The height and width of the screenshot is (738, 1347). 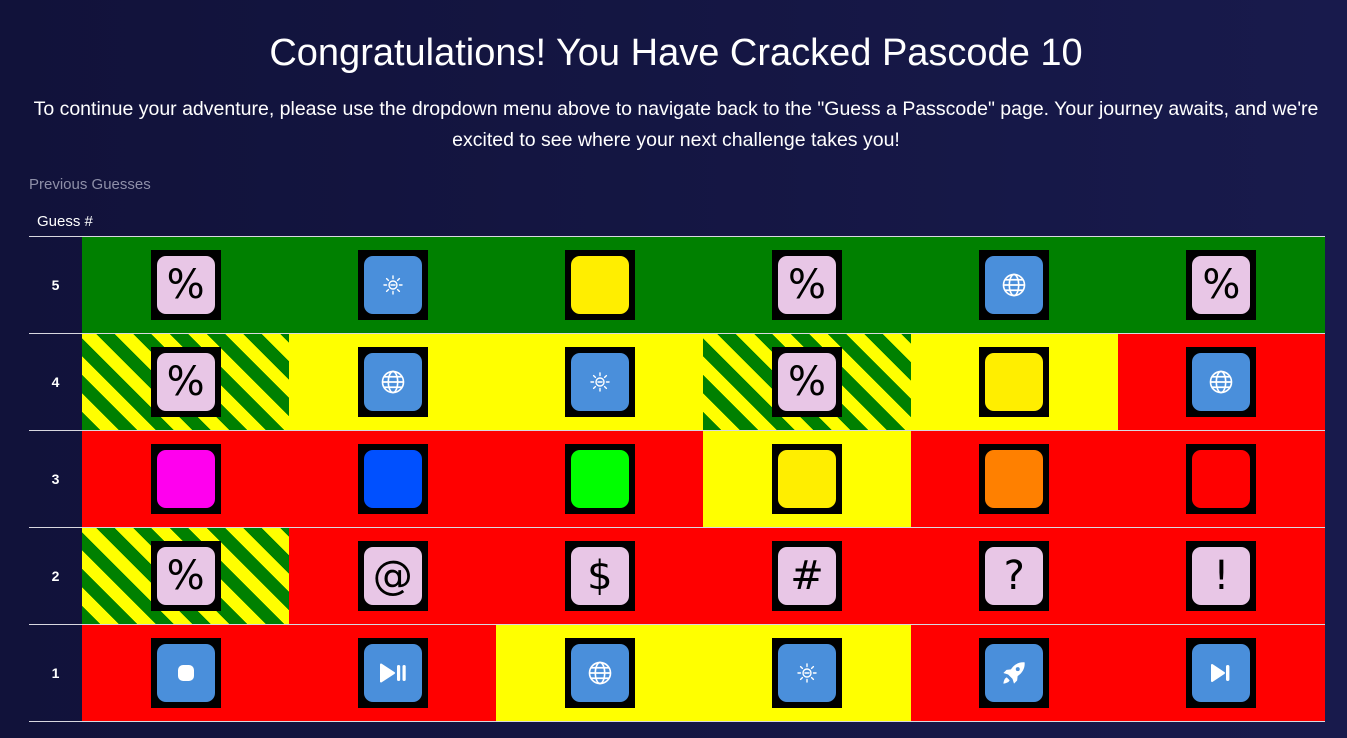 I want to click on rocket-icon, so click(x=1014, y=673).